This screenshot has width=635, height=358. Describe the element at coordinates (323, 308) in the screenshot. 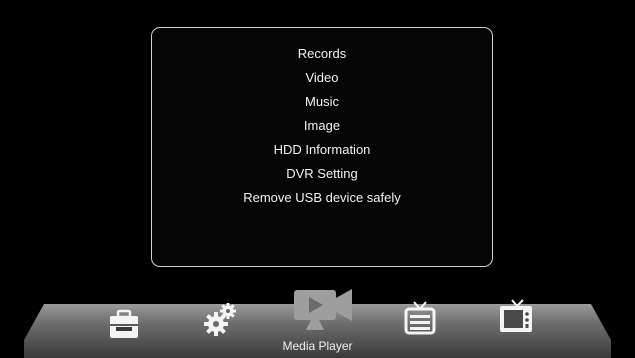

I see `media-player-icon` at that location.